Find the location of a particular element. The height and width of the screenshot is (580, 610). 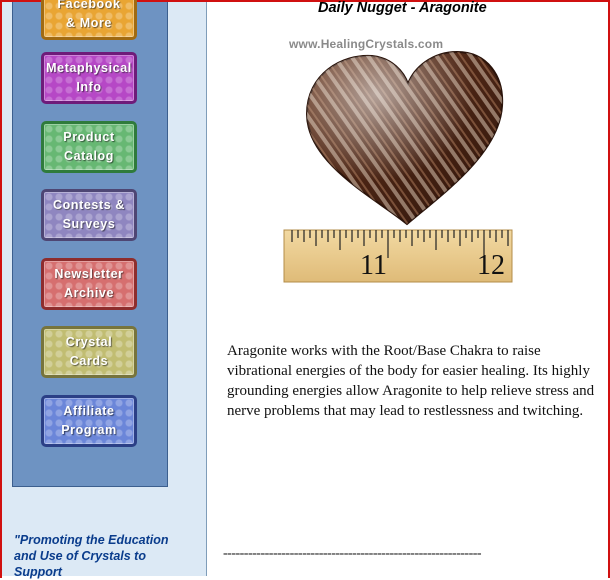

facebook-more-button: Facebook & More is located at coordinates (89, 20).